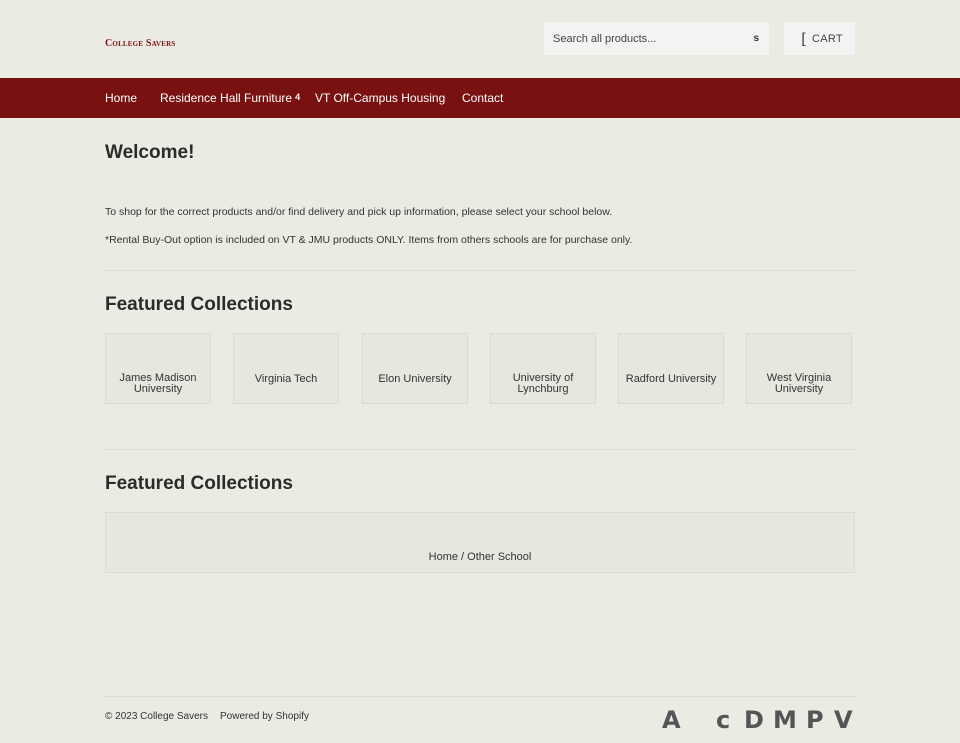  I want to click on cart-icon: [, so click(804, 39).